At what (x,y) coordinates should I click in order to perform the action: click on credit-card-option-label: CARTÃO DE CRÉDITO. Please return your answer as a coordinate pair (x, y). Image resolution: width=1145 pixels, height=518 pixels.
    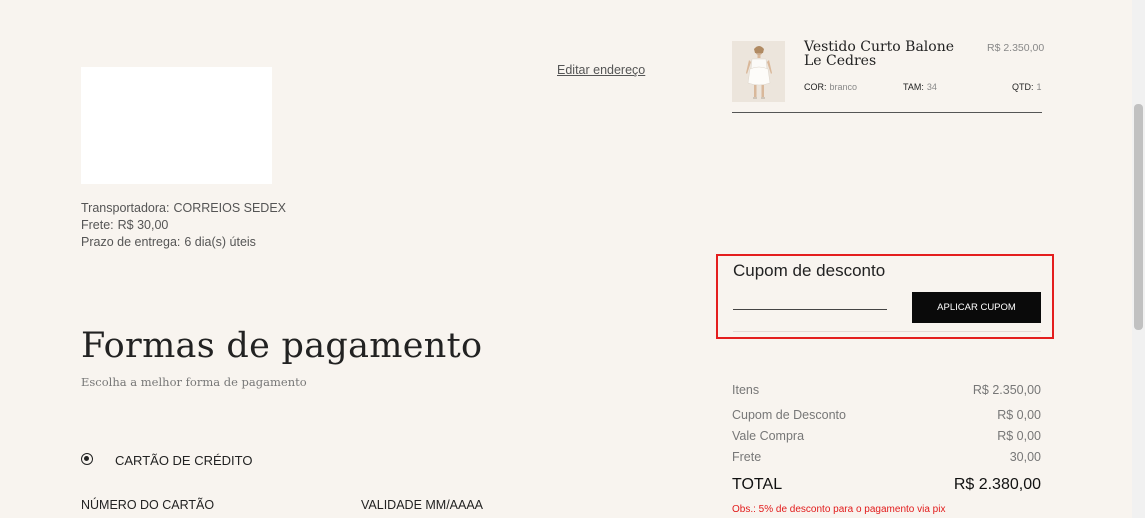
    Looking at the image, I should click on (183, 460).